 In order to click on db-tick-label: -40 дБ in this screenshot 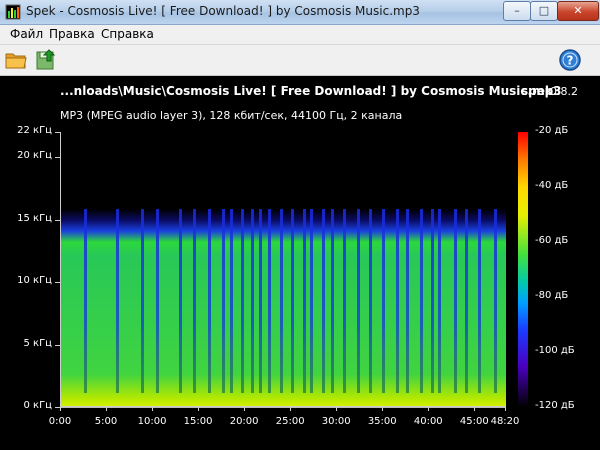, I will do `click(552, 185)`.